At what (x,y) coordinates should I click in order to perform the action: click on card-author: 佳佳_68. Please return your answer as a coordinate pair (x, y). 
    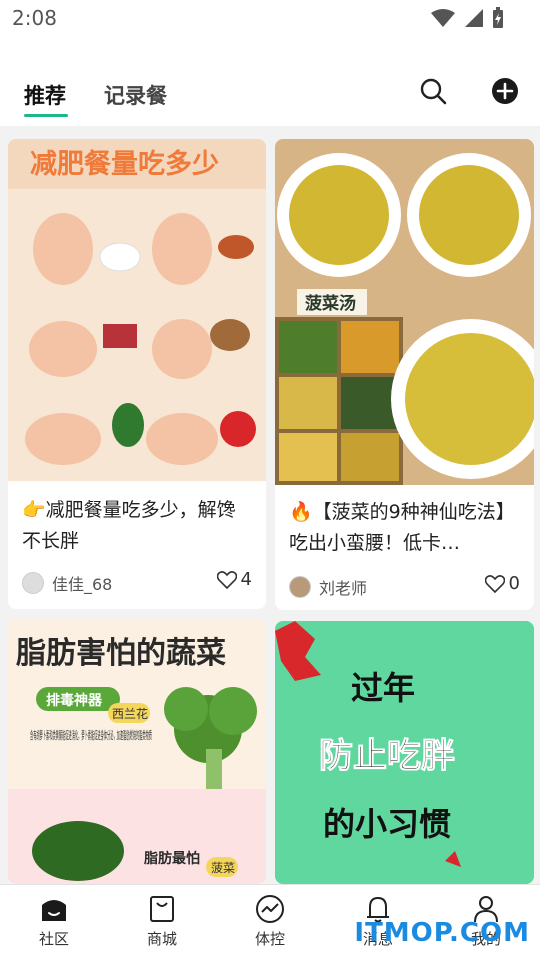
    Looking at the image, I should click on (67, 583).